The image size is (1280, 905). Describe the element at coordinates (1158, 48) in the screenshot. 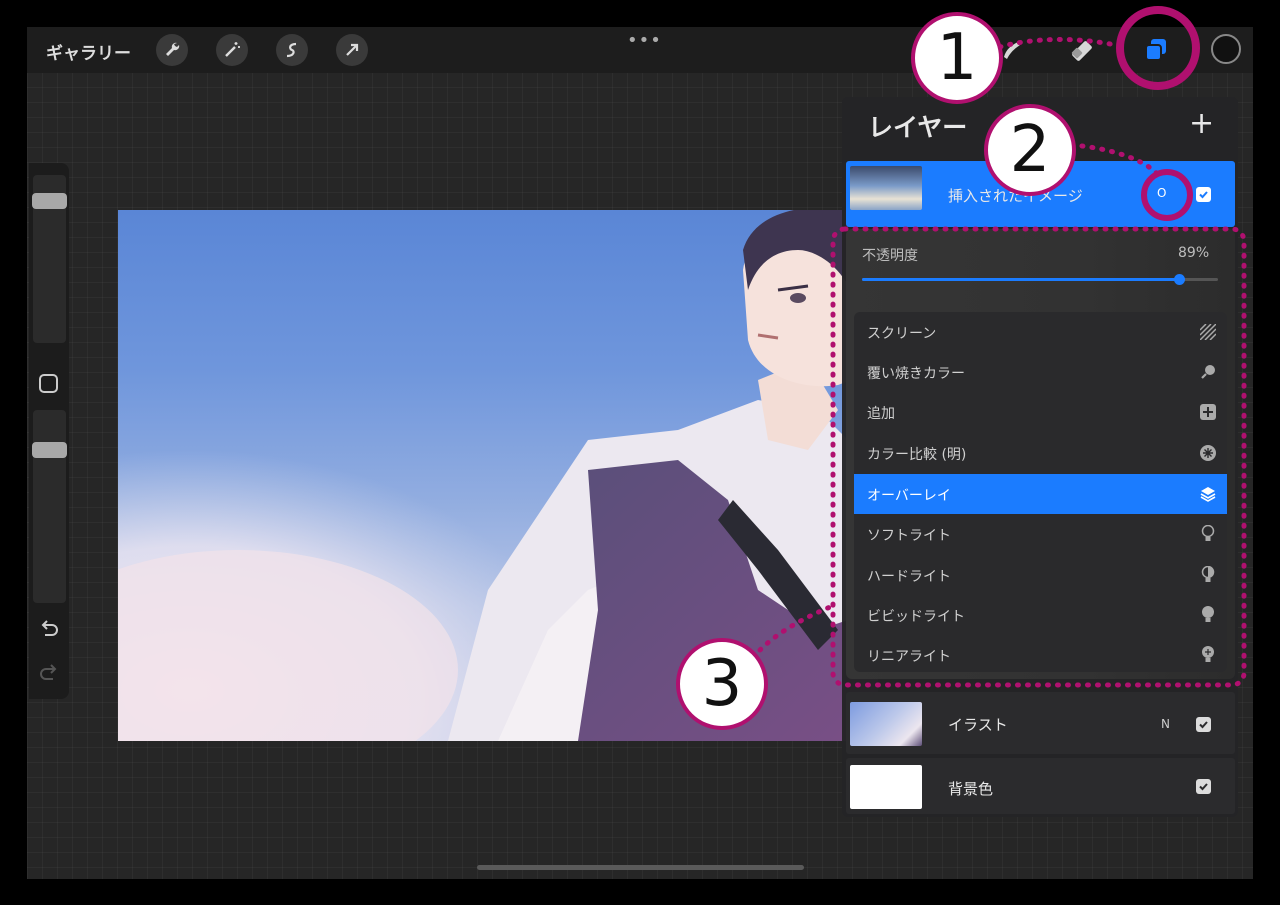

I see `highlight-ring-layers-button` at that location.